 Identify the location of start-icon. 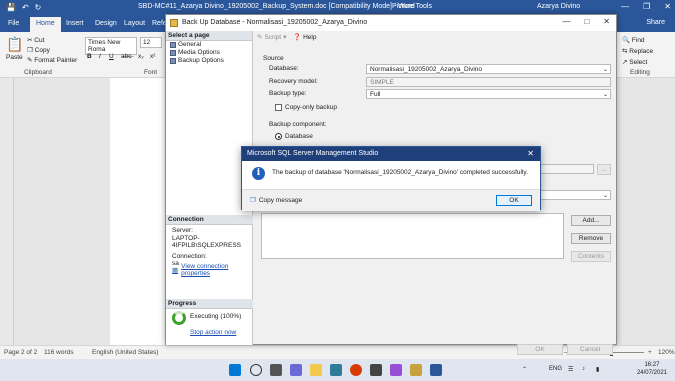
(235, 370).